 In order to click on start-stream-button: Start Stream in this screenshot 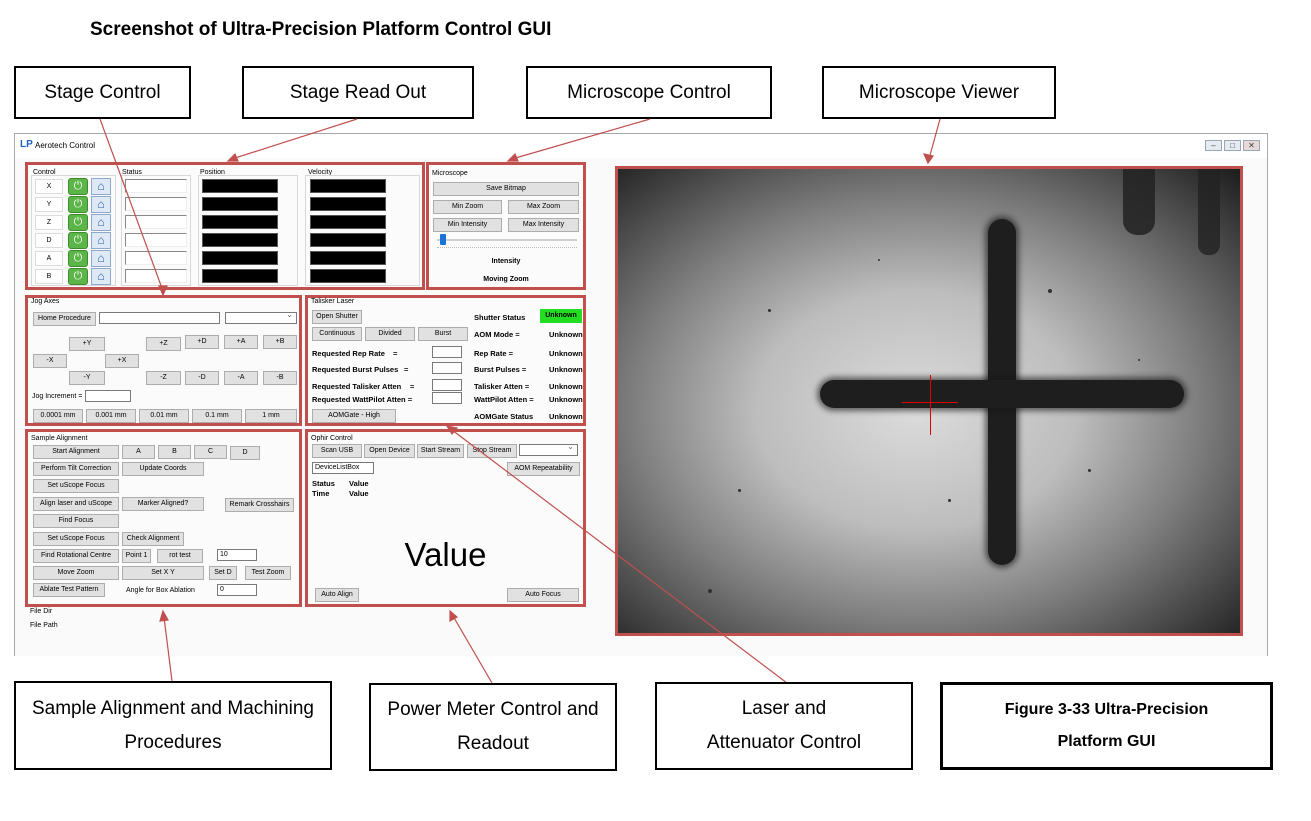, I will do `click(440, 451)`.